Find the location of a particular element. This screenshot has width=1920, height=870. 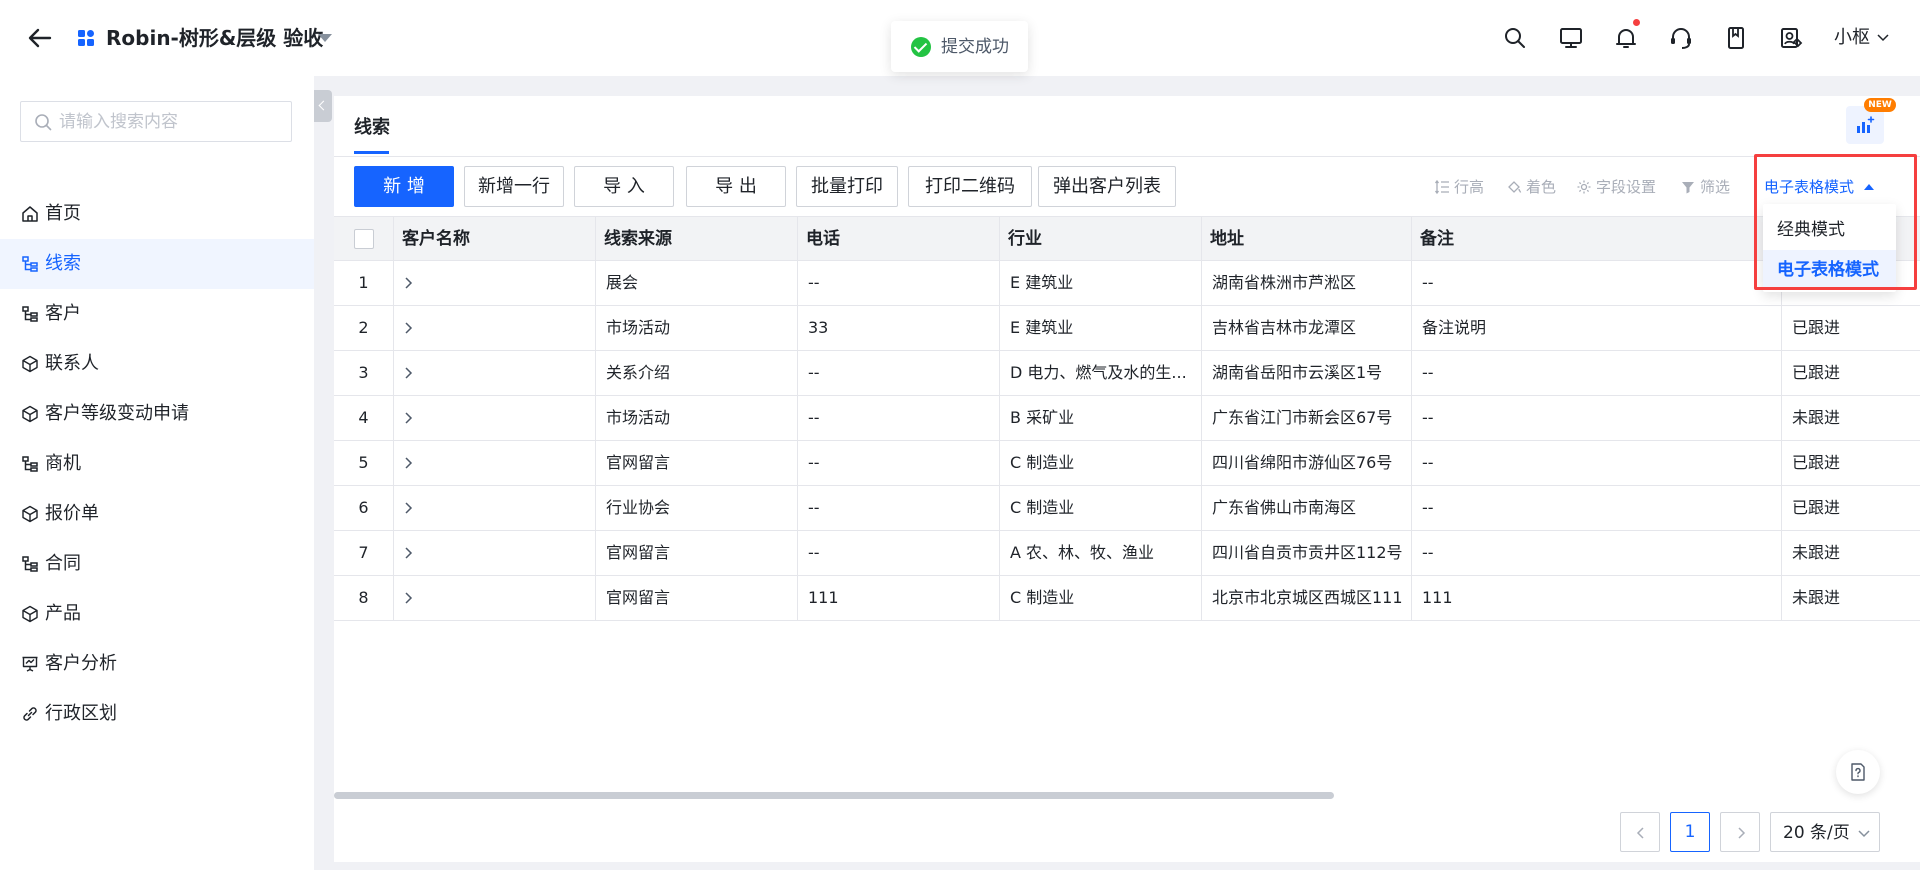

table-cell: 湖南省岳阳市云溪区1号 is located at coordinates (1307, 373).